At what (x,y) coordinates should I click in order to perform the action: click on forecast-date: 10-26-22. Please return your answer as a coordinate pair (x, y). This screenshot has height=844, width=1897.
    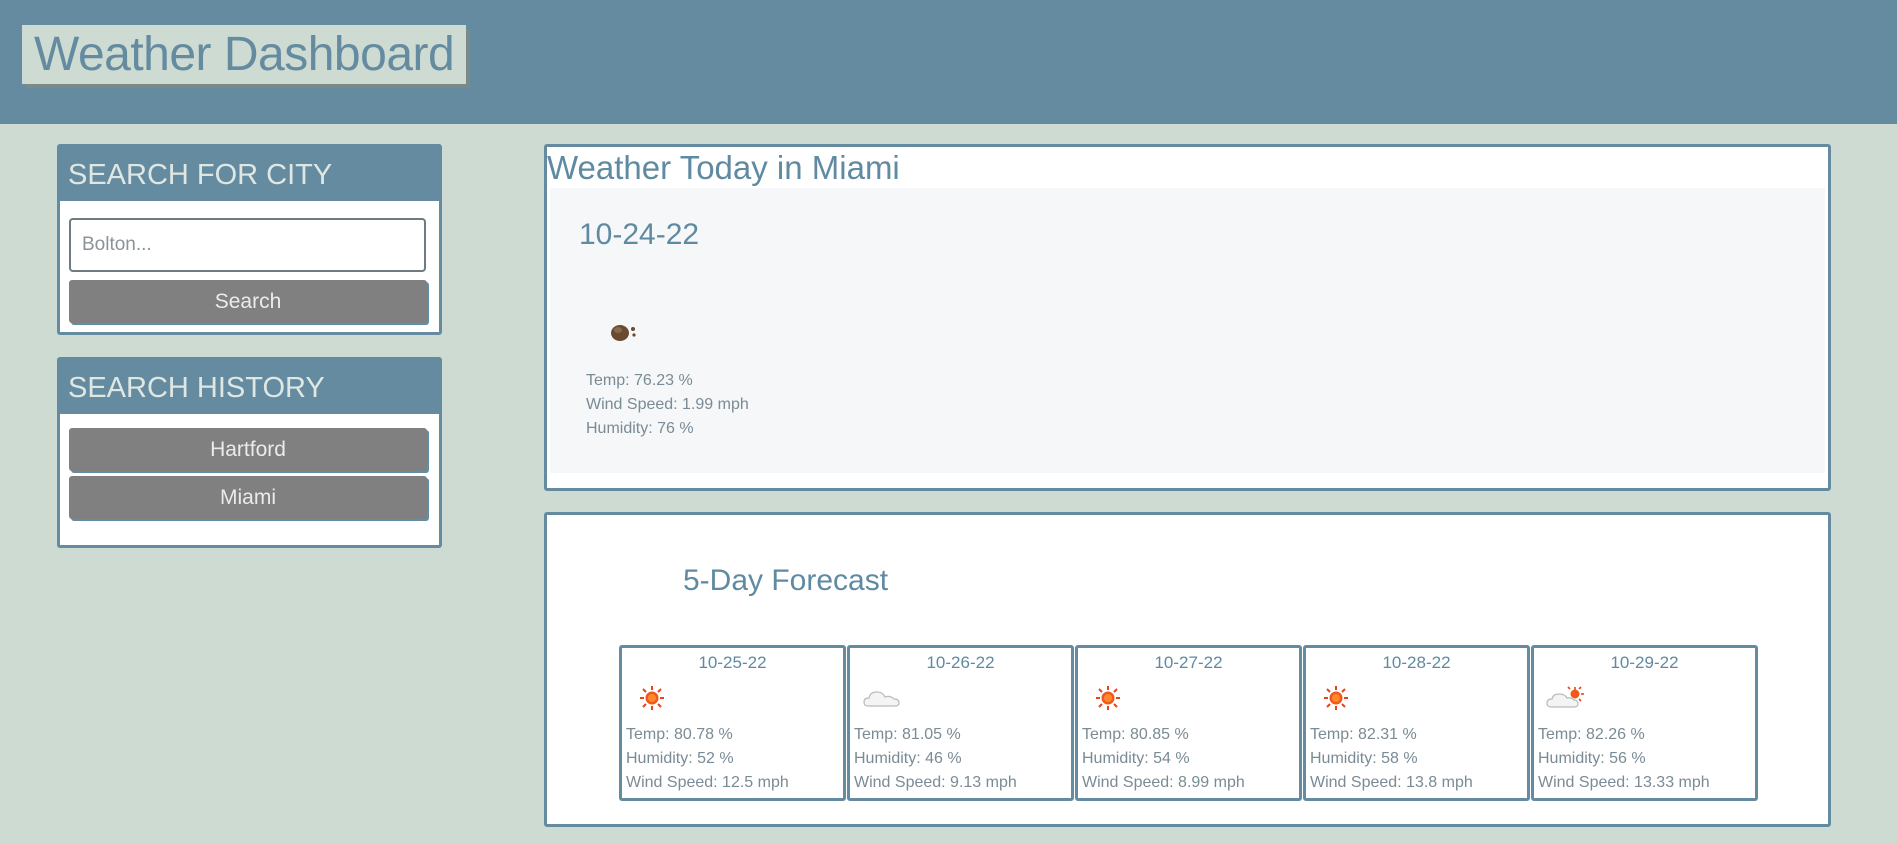
    Looking at the image, I should click on (960, 662).